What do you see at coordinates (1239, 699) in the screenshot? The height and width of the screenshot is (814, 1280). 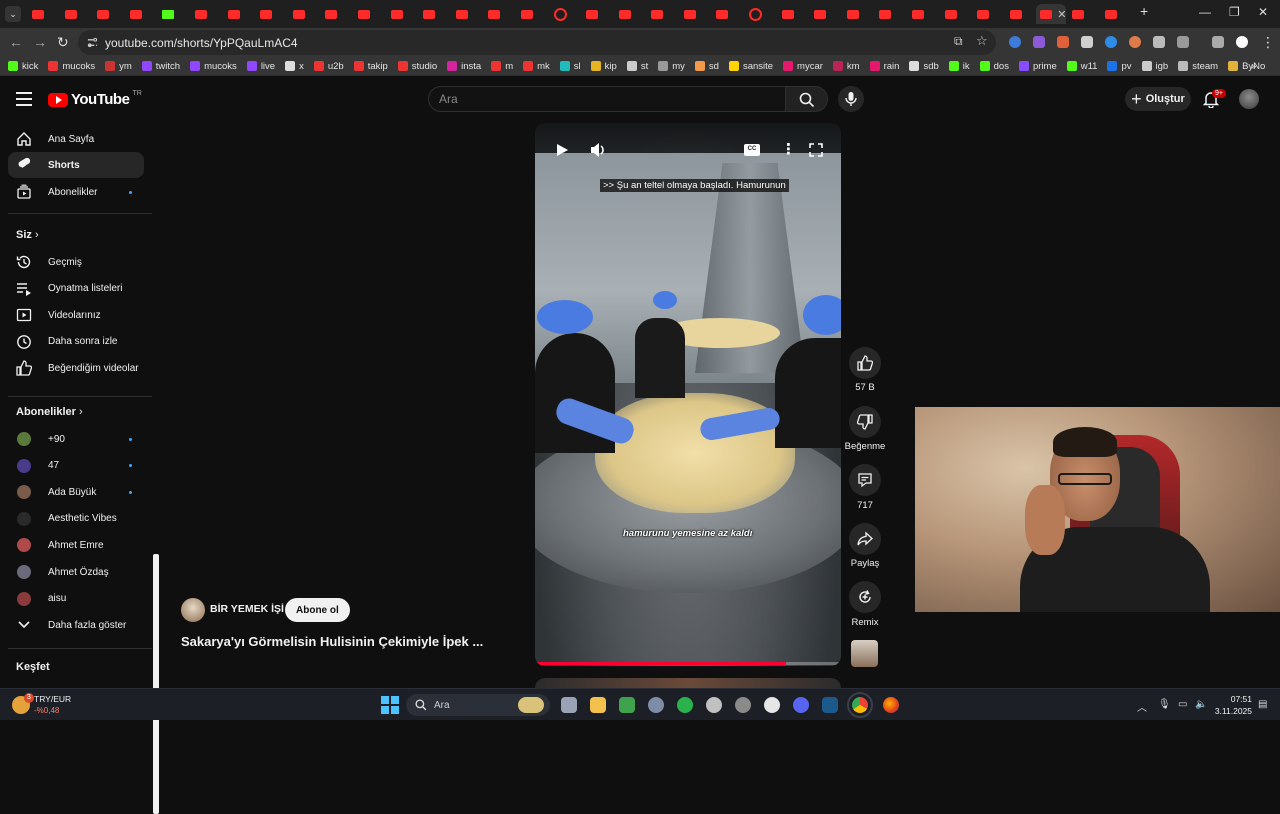 I see `clock-time: 07:51` at bounding box center [1239, 699].